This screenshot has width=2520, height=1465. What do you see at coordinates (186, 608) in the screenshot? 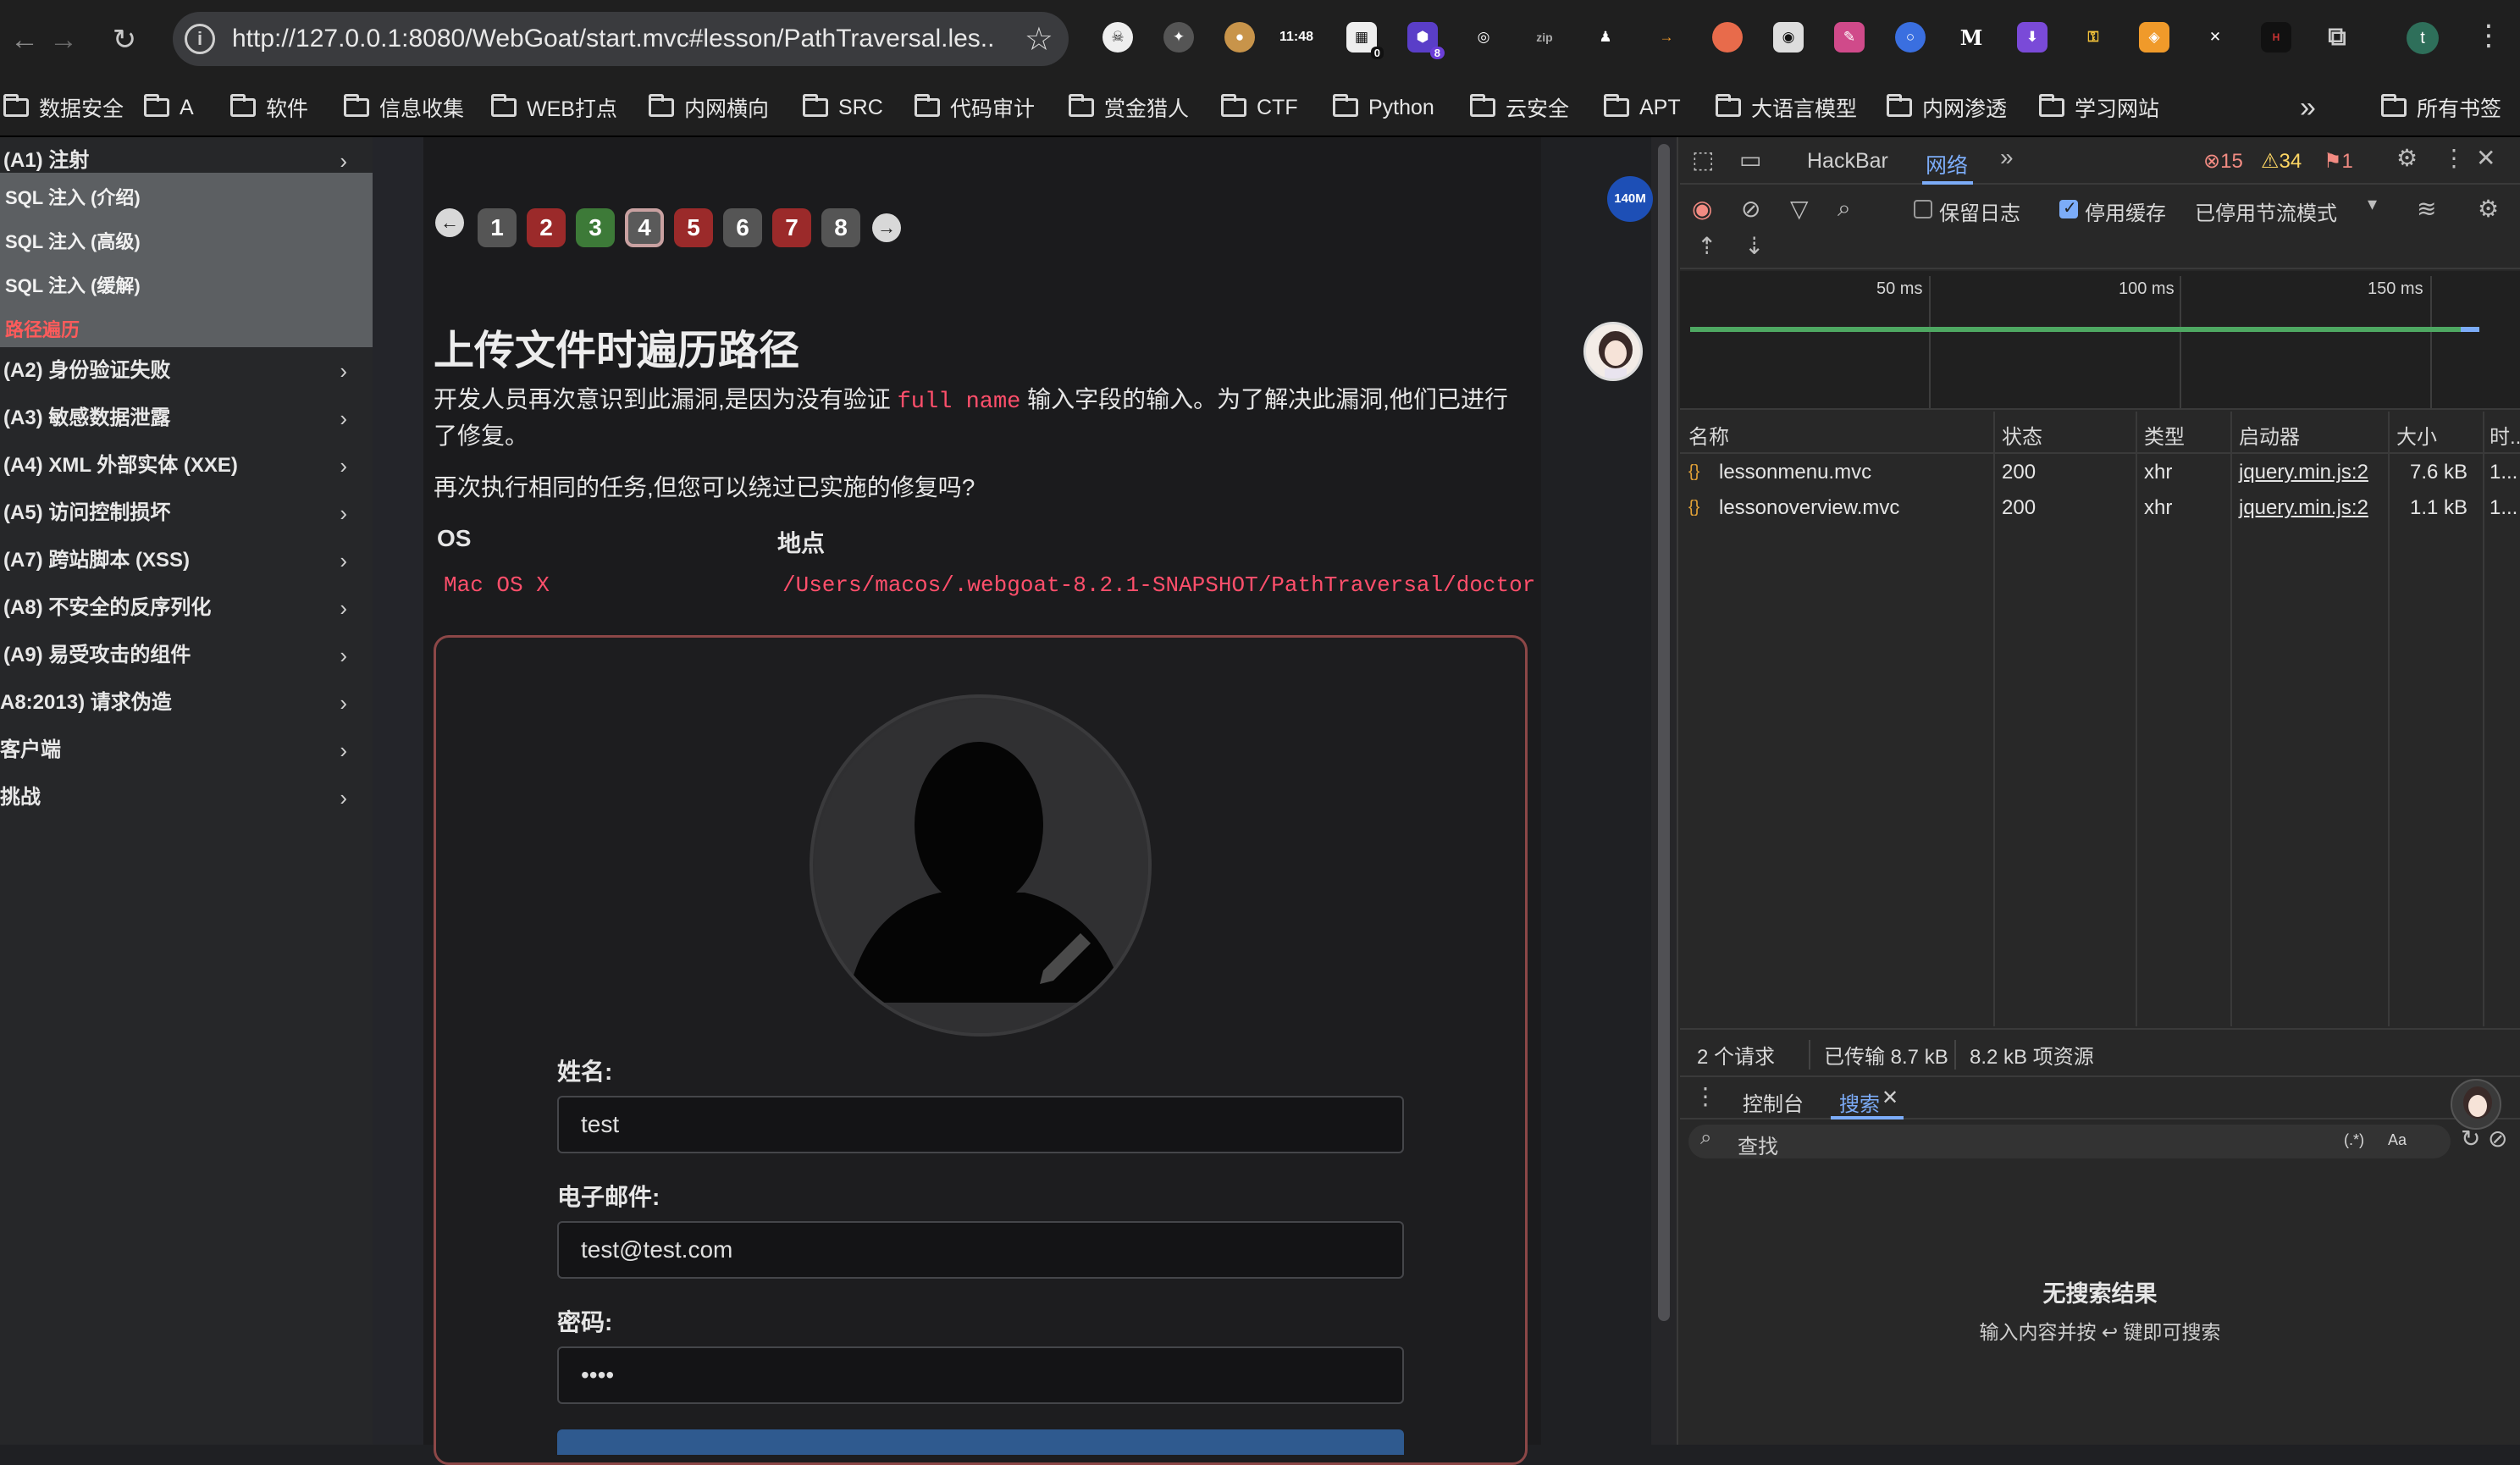
I see `category-a8: (A8) 不安全的反序列化 ›` at bounding box center [186, 608].